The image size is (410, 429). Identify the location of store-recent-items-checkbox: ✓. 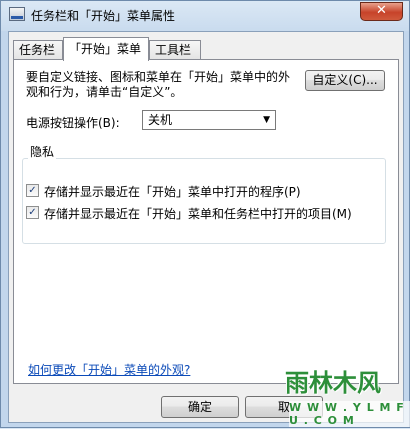
(32, 212).